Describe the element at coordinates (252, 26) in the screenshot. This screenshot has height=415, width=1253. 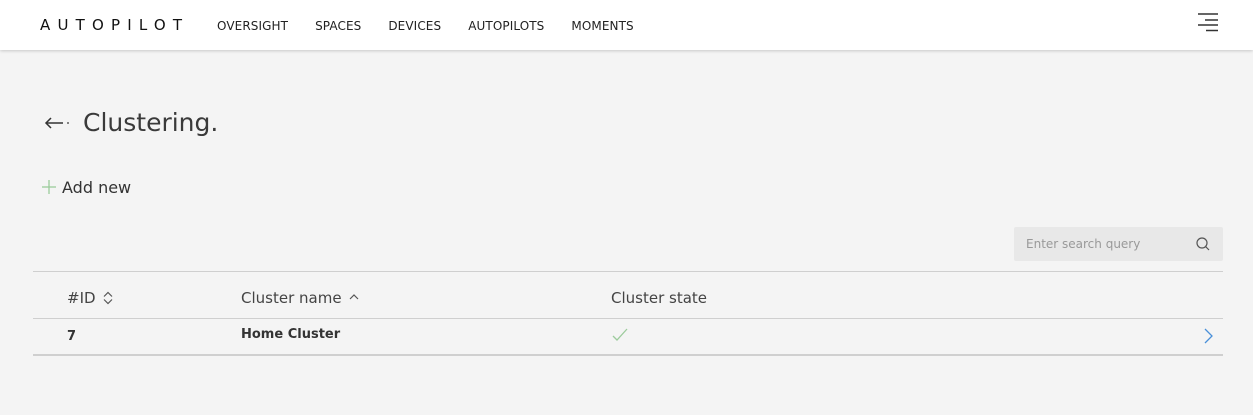
I see `nav-item-oversight: OVERSIGHT` at that location.